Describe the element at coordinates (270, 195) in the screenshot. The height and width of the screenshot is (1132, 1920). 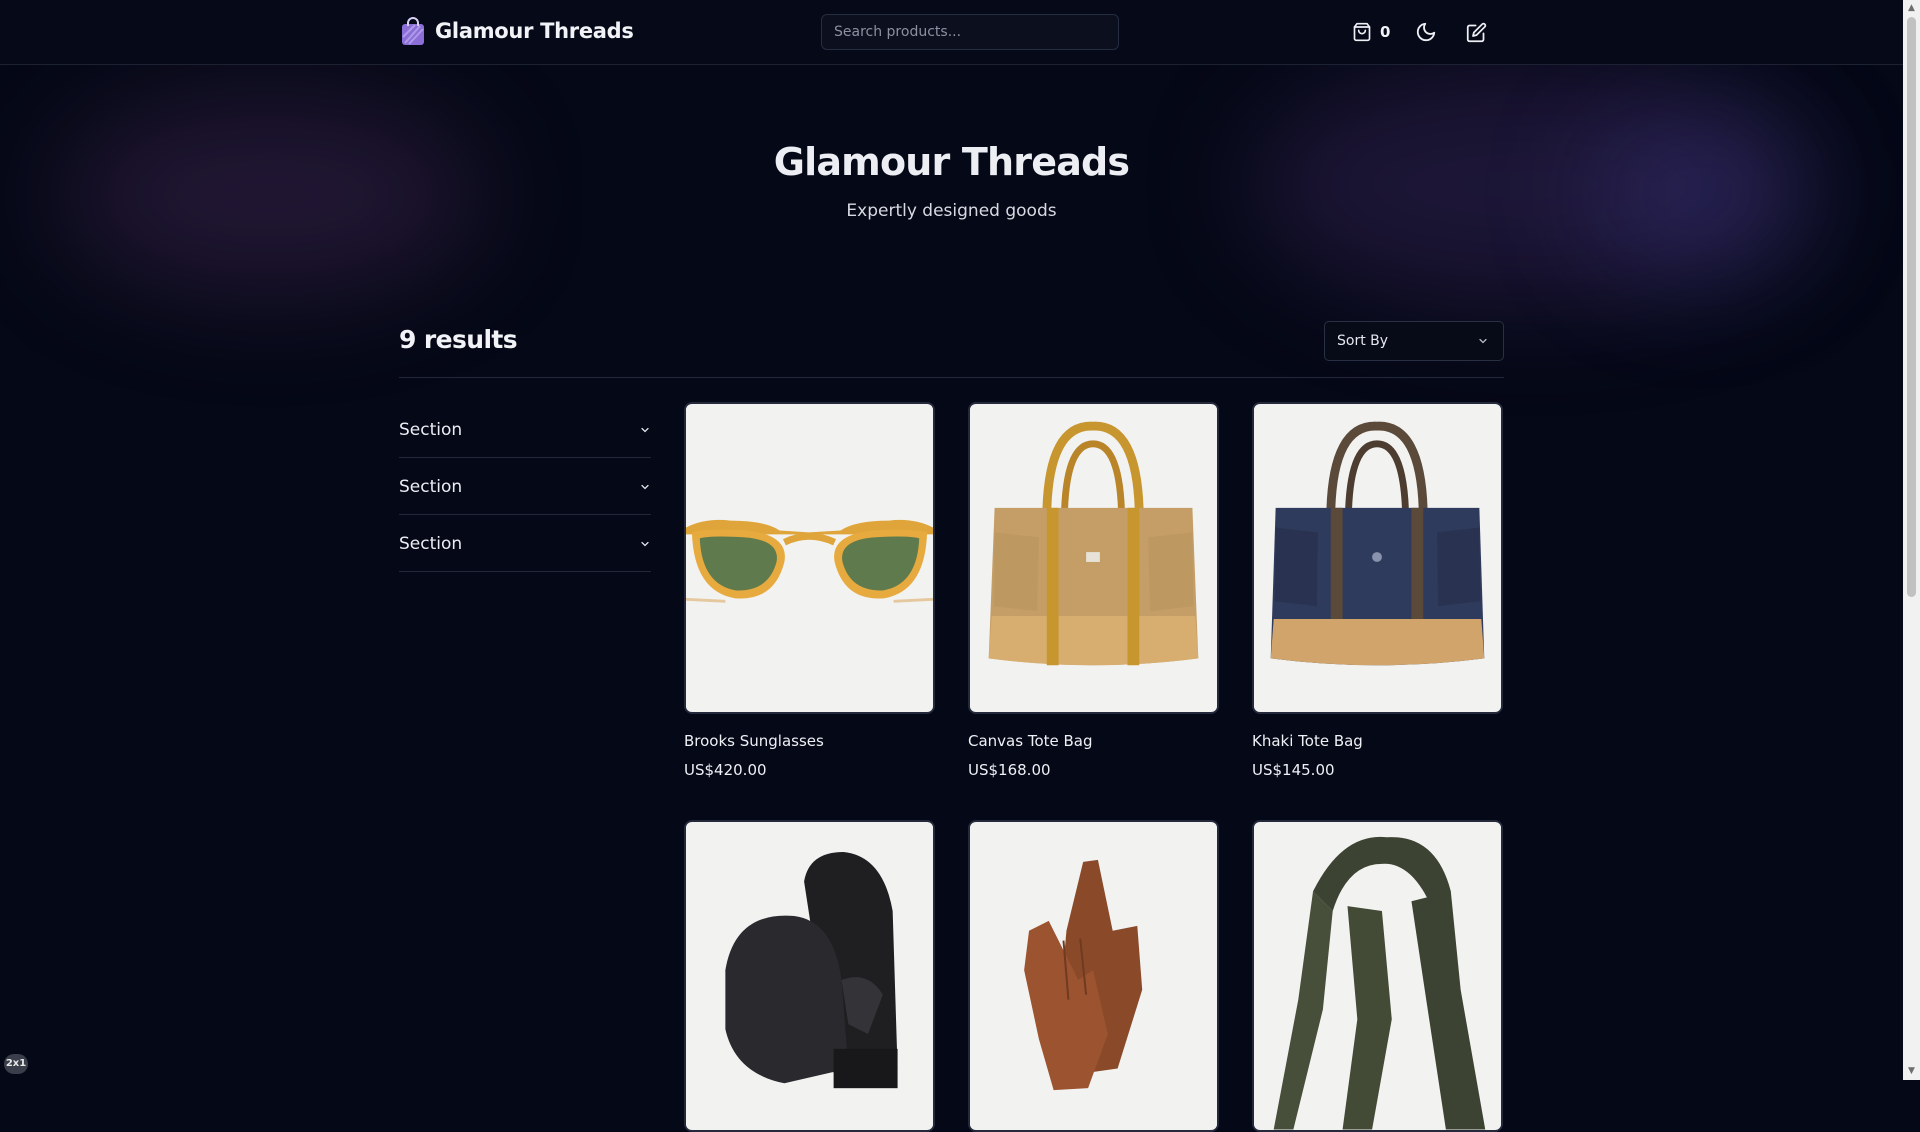
I see `background-glow-left` at that location.